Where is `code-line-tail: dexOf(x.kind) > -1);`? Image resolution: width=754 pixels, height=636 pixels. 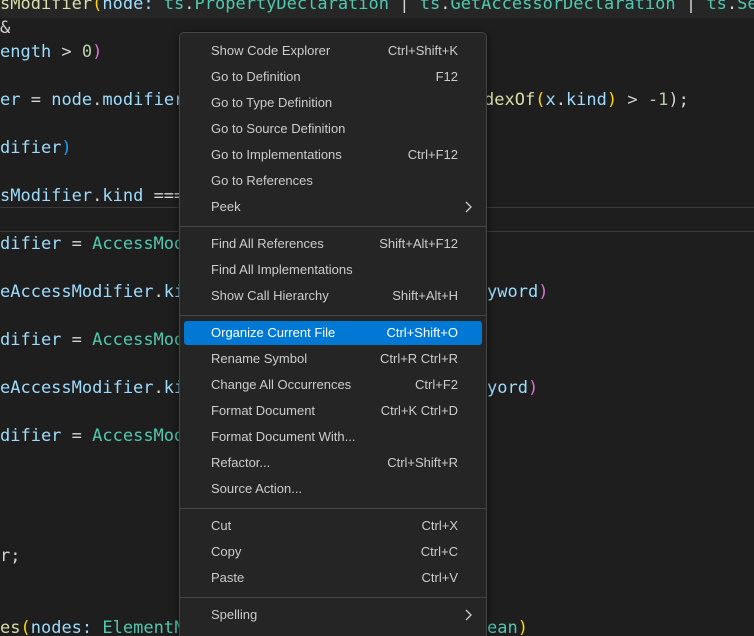
code-line-tail: dexOf(x.kind) > -1); is located at coordinates (586, 100).